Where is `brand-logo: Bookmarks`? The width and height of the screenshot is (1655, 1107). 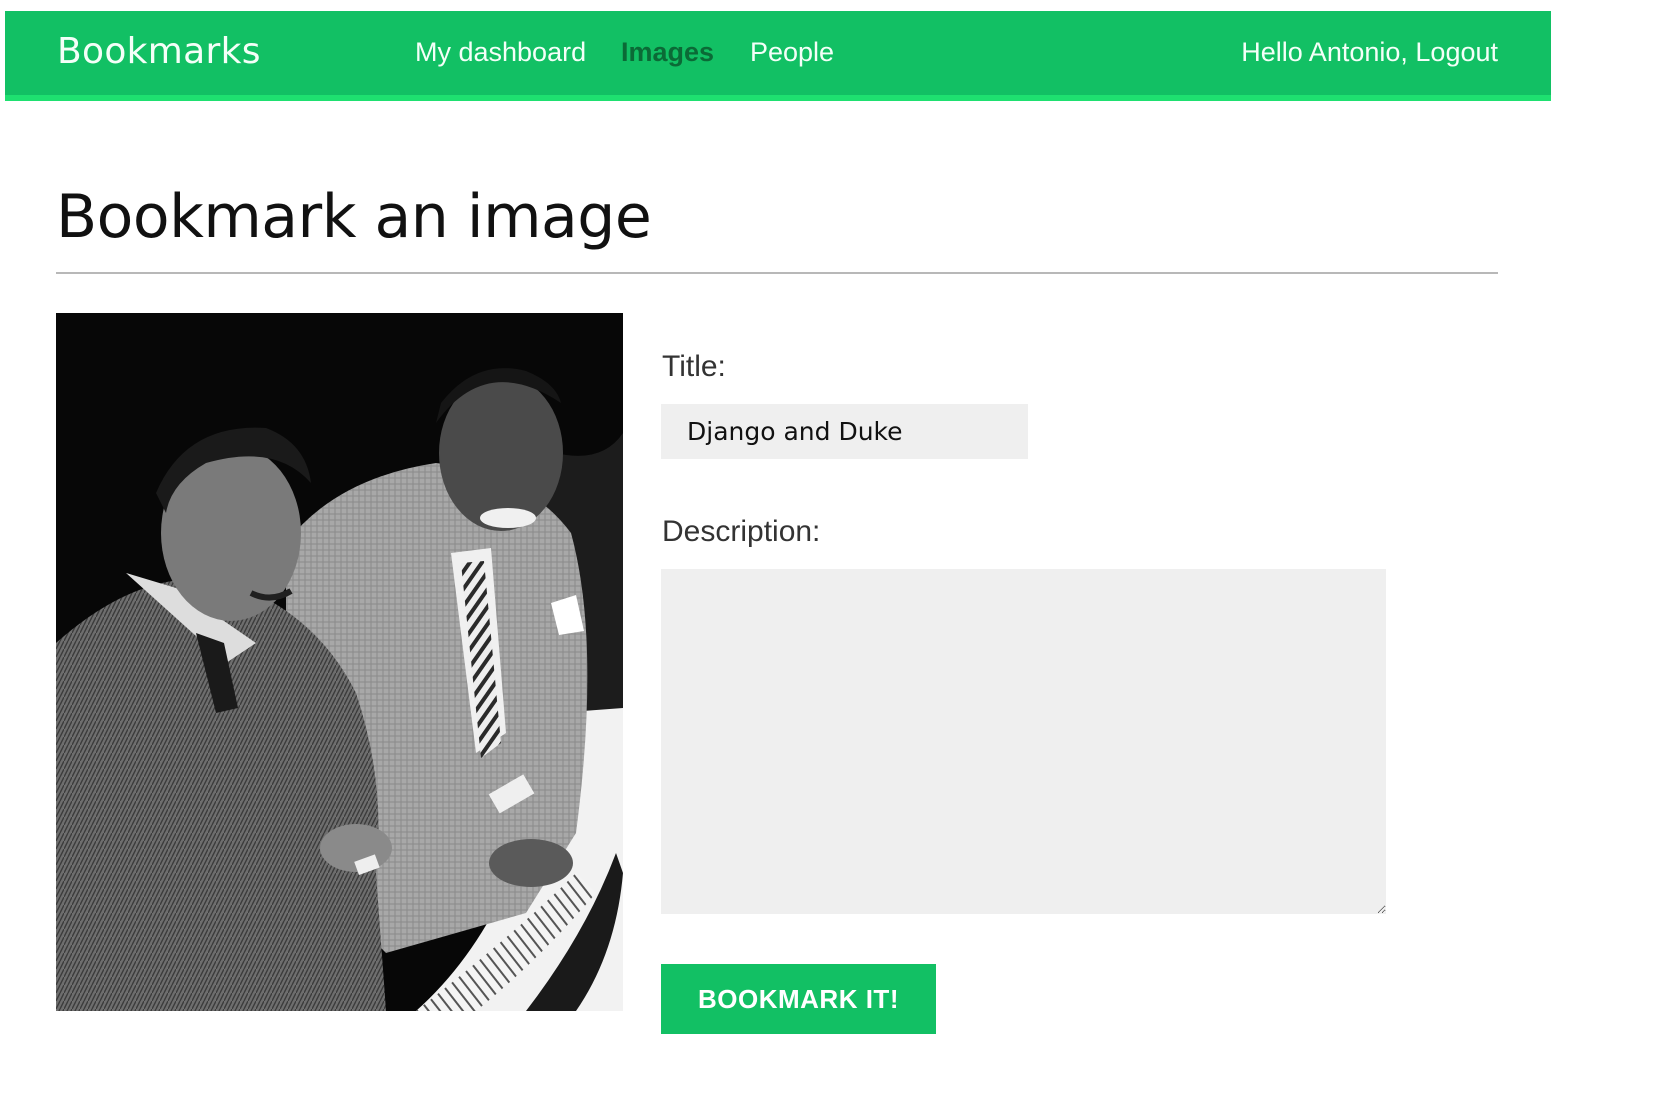 brand-logo: Bookmarks is located at coordinates (159, 51).